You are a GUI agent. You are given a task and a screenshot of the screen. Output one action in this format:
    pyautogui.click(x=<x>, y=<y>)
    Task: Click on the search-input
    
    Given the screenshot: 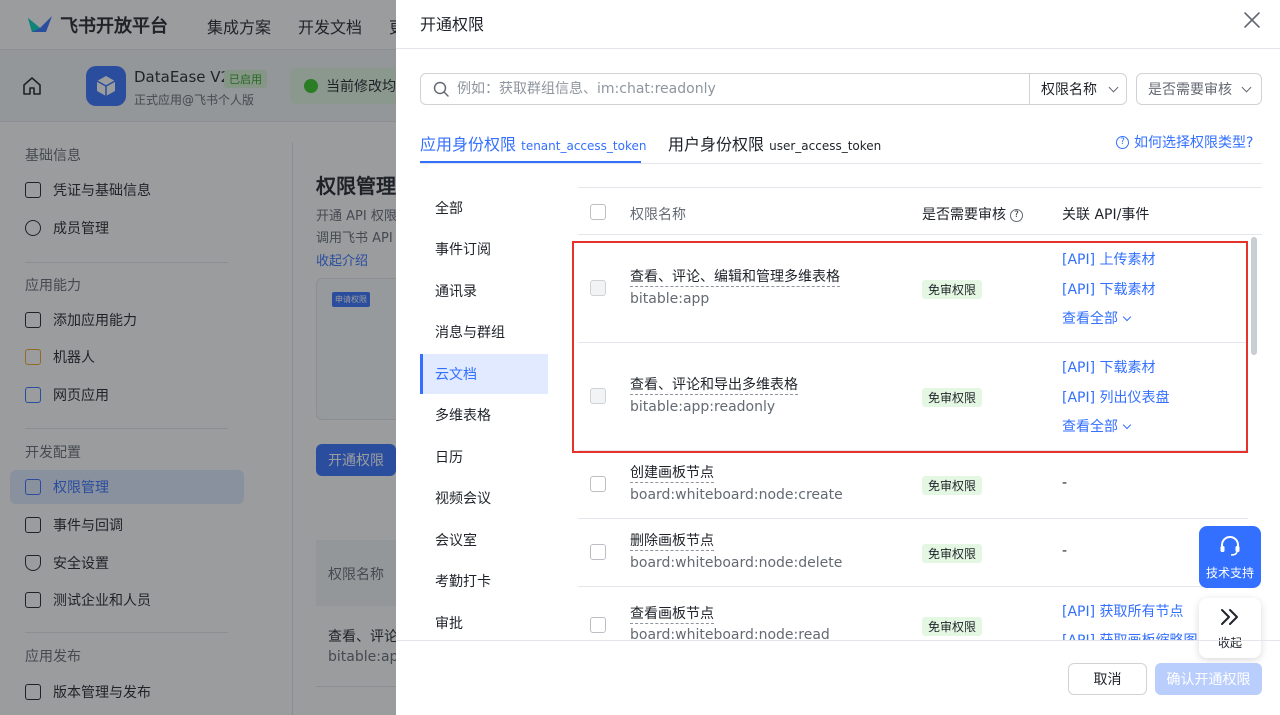 What is the action you would take?
    pyautogui.click(x=737, y=89)
    